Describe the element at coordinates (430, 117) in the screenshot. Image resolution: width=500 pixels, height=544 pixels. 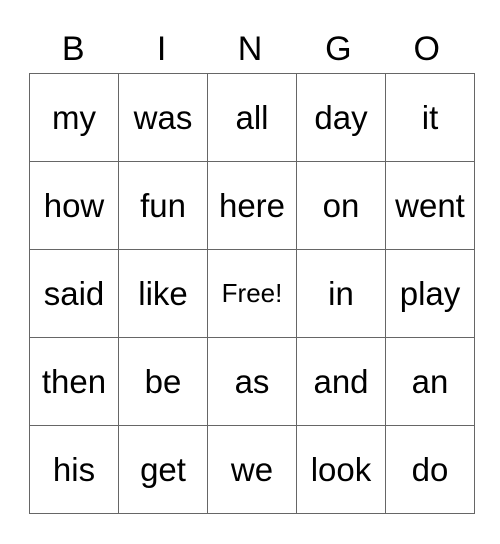
I see `bingo-cell: it` at that location.